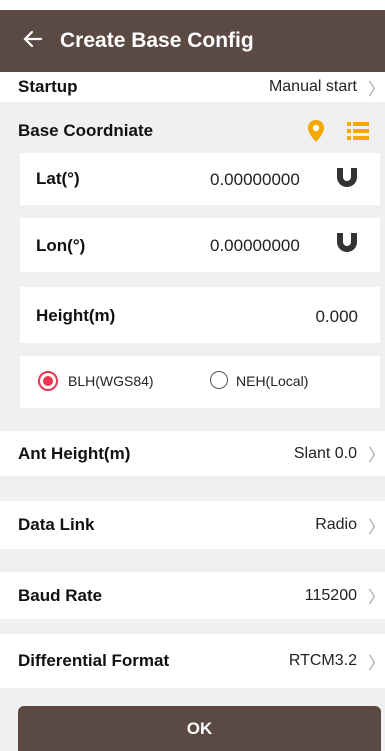  Describe the element at coordinates (316, 133) in the screenshot. I see `location-pin-icon` at that location.